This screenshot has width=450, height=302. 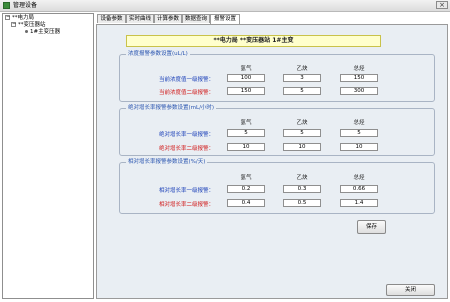 What do you see at coordinates (302, 78) in the screenshot?
I see `value-input: 3` at bounding box center [302, 78].